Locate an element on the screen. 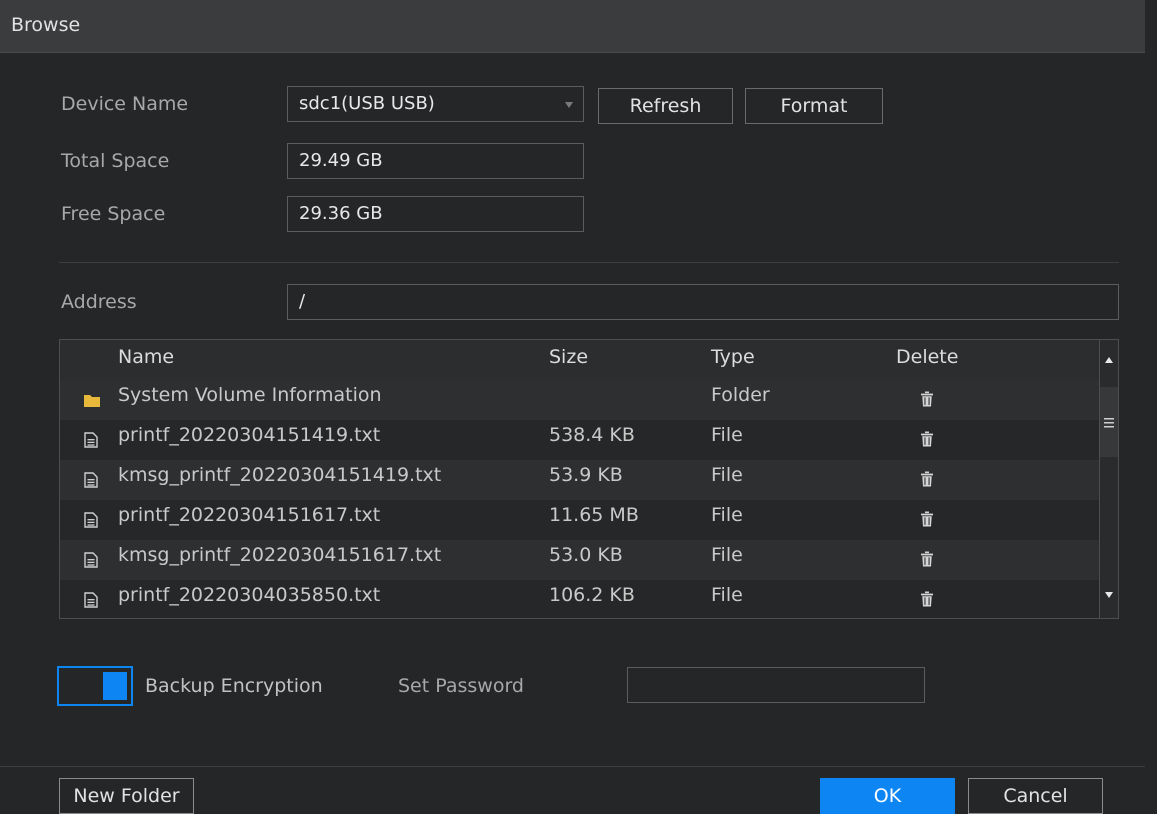  table-row: printf_20220304151419.txt 538.4 KB File is located at coordinates (579, 440).